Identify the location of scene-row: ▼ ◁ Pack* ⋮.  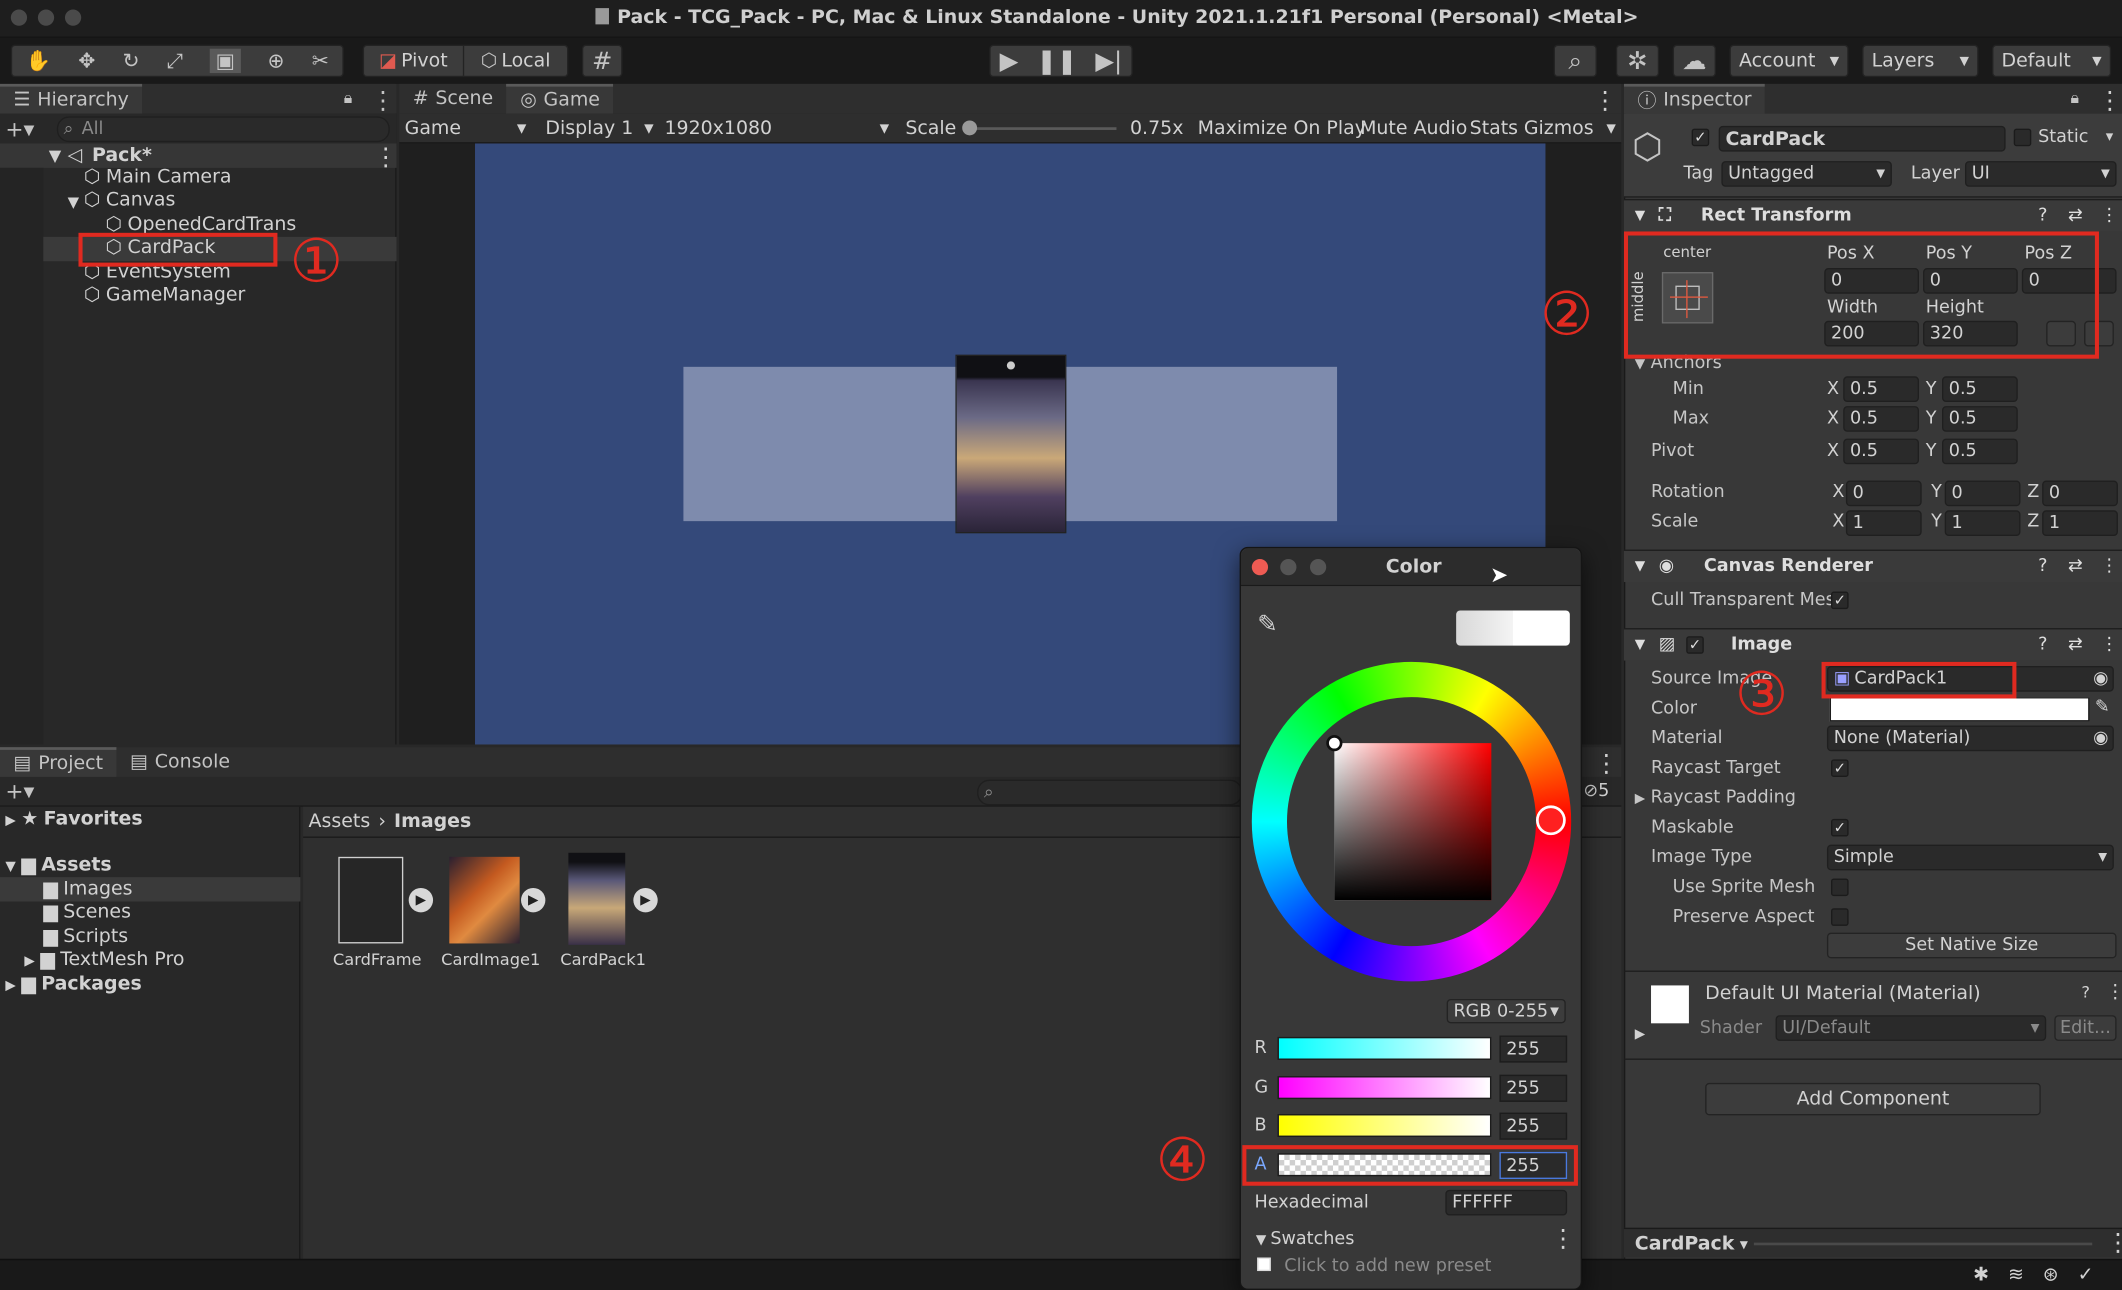
(199, 157).